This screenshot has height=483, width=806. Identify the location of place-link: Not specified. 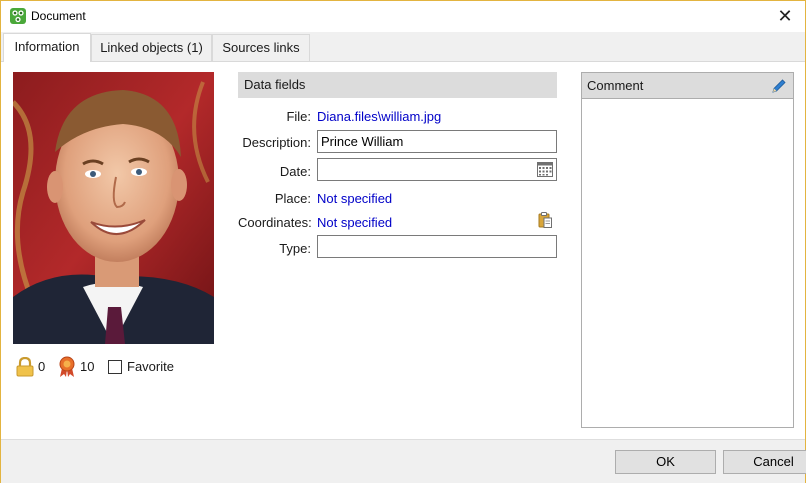
(354, 198).